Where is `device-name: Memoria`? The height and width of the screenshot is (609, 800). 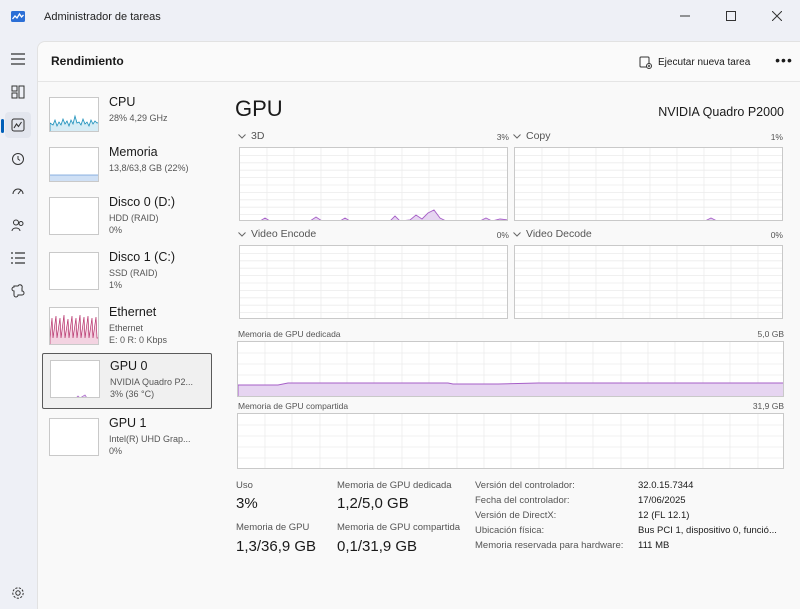 device-name: Memoria is located at coordinates (133, 152).